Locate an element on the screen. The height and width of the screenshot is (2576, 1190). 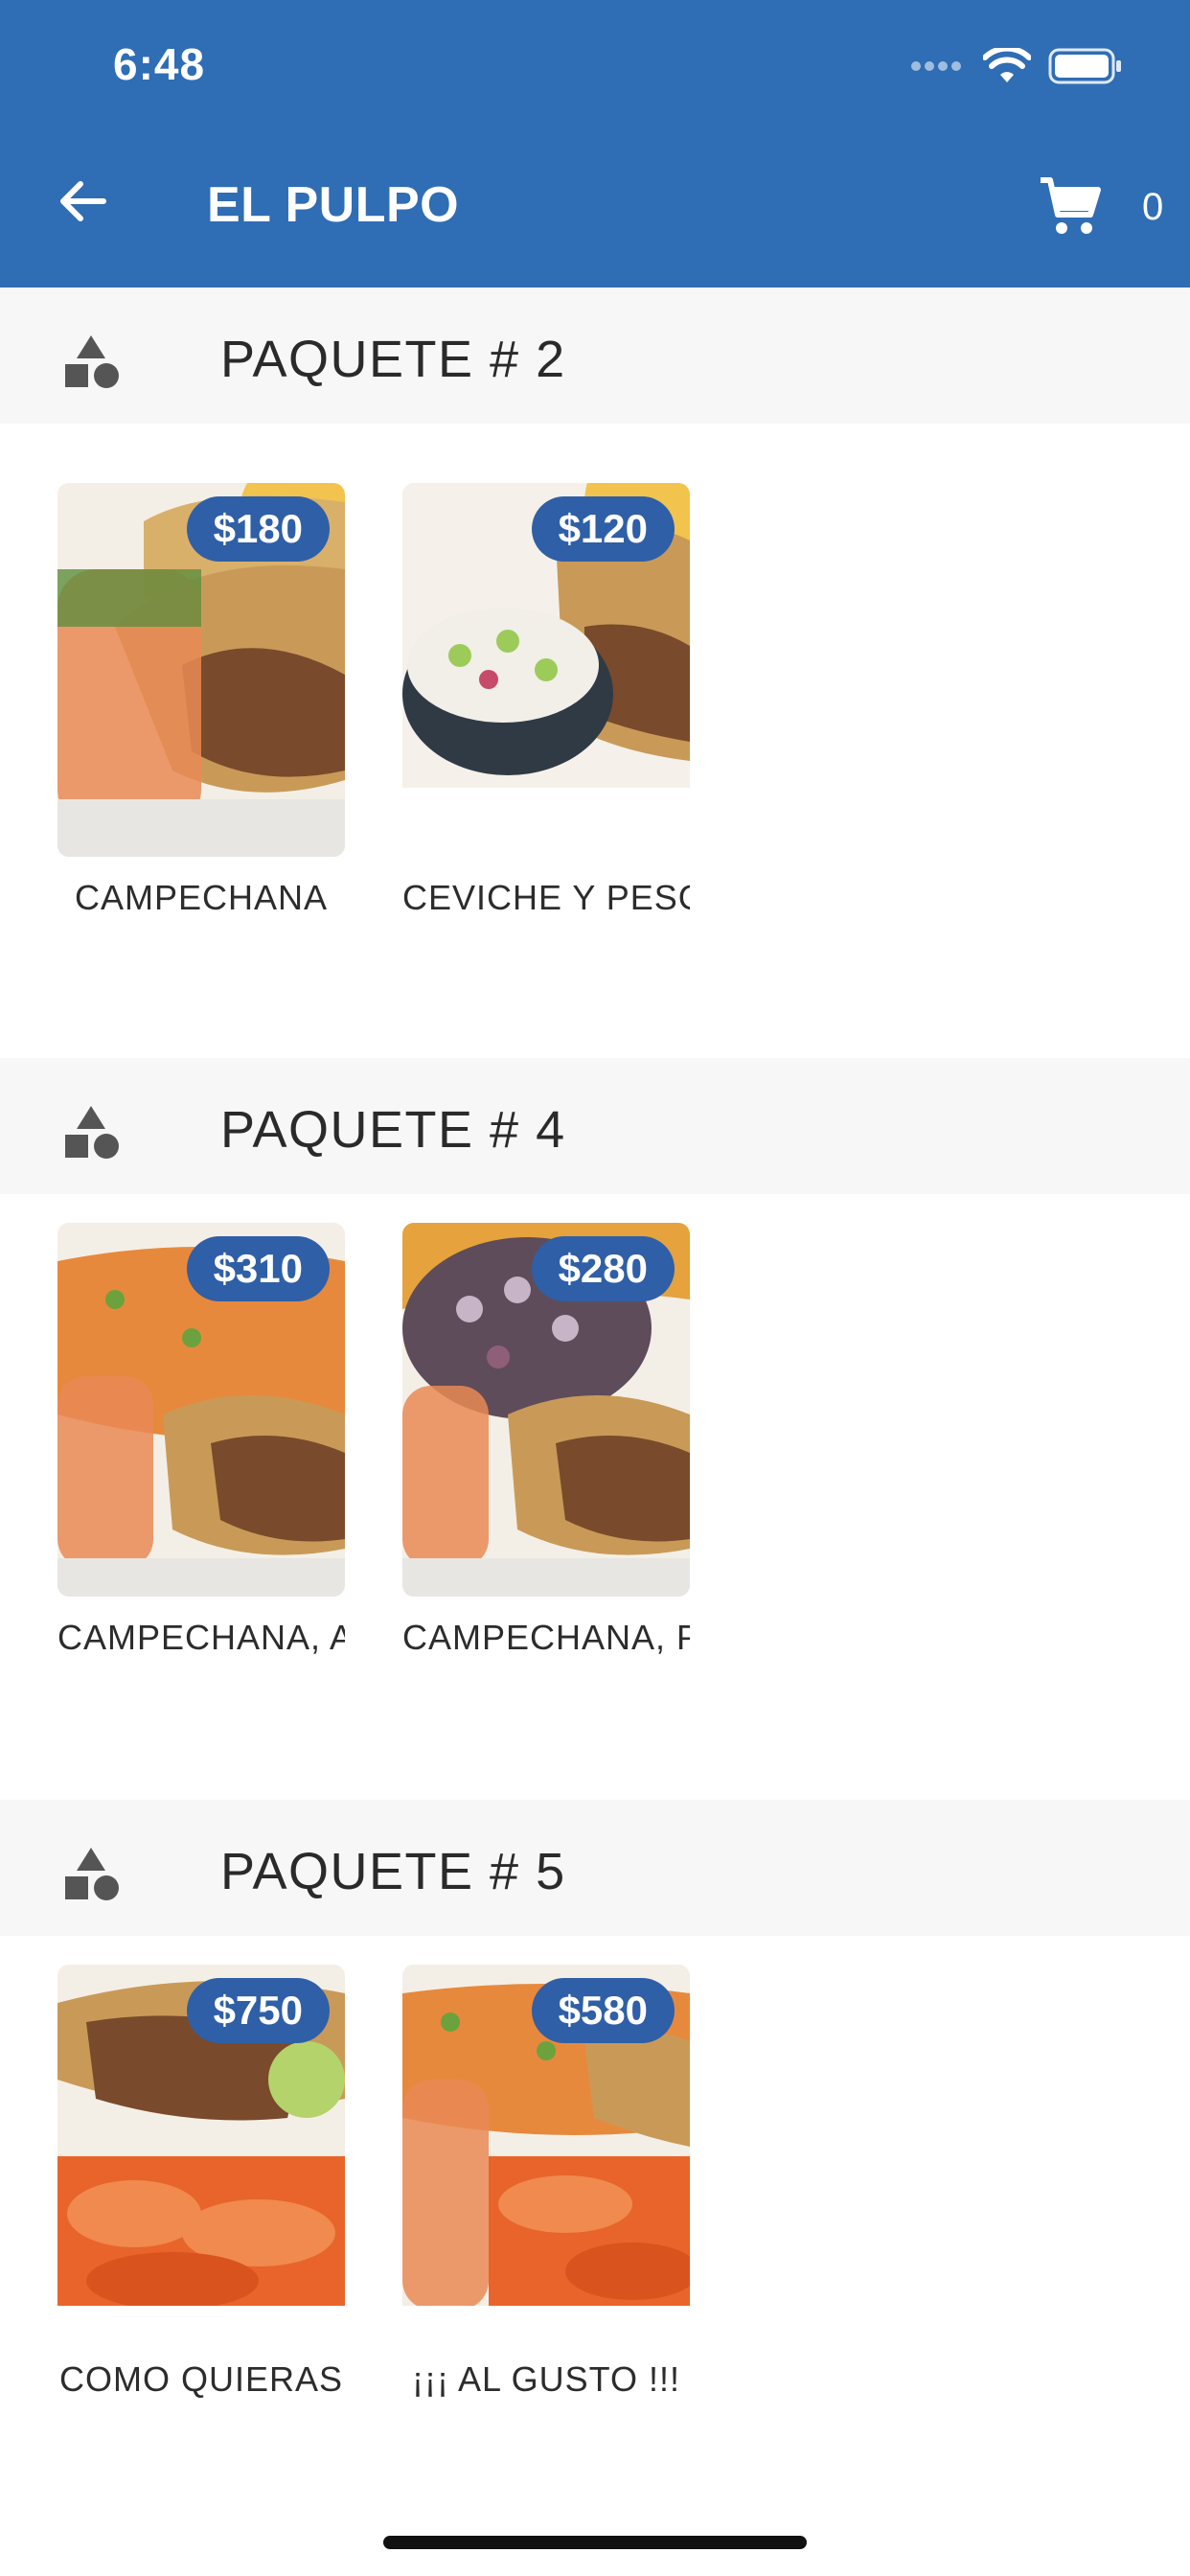
section-header-paquete-5: PAQUETE # 5 is located at coordinates (595, 1868).